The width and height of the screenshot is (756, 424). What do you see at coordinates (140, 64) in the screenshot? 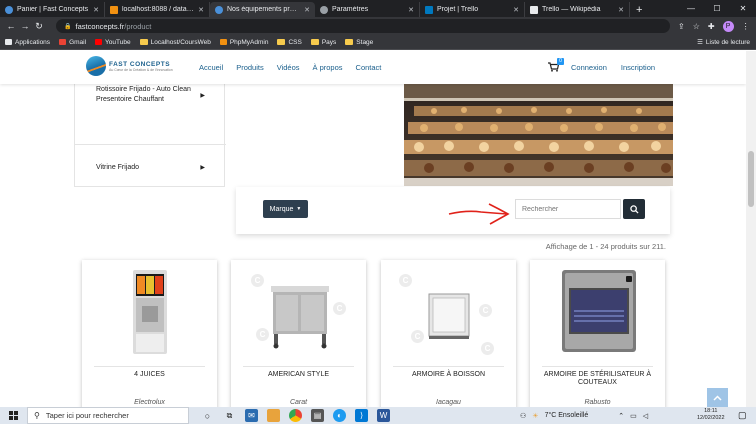
I see `logo-name: FAST CONCEPTS` at bounding box center [140, 64].